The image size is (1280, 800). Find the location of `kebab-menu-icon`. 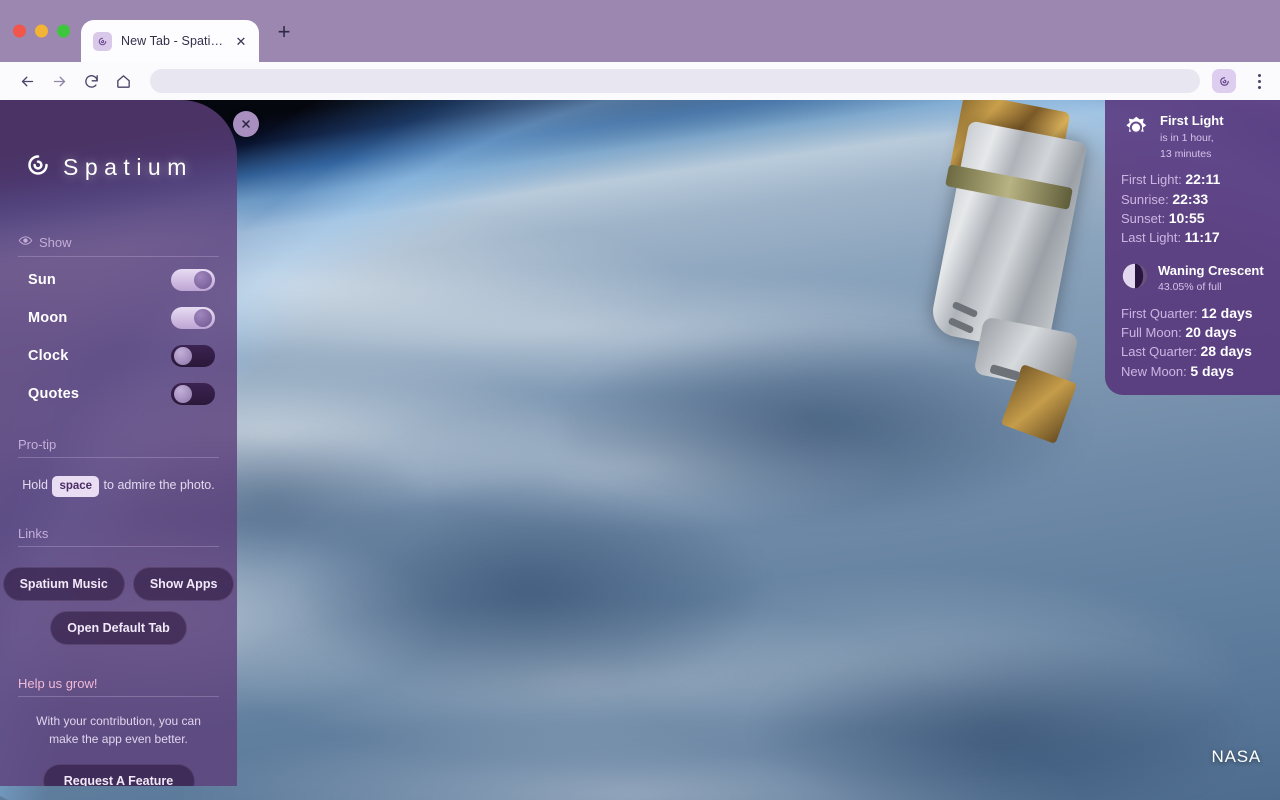

kebab-menu-icon is located at coordinates (1259, 81).